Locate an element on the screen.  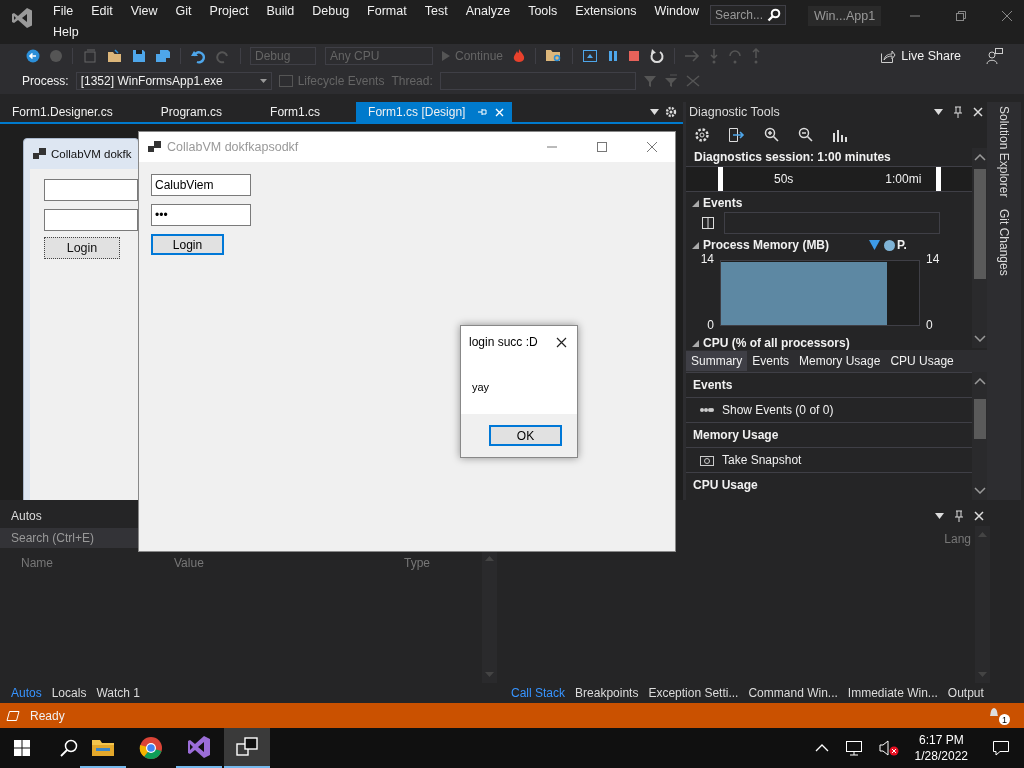
windows-overlap-icon is located at coordinates (247, 747).